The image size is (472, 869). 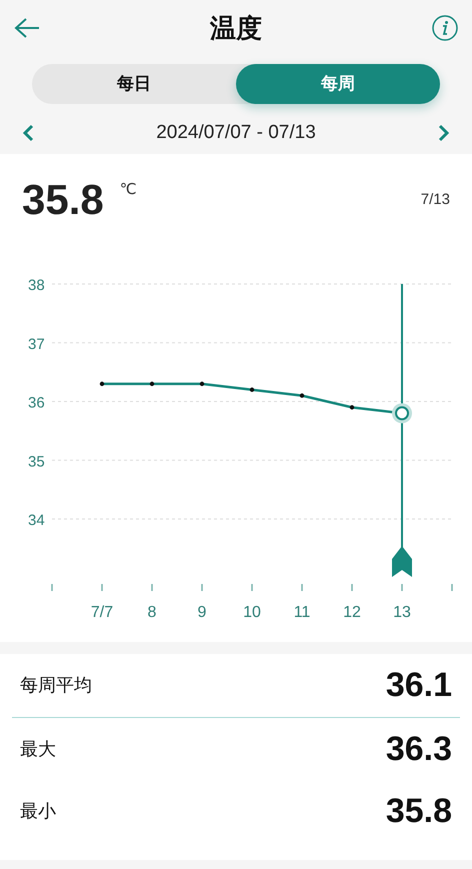 I want to click on stat-value: 36.1, so click(x=419, y=685).